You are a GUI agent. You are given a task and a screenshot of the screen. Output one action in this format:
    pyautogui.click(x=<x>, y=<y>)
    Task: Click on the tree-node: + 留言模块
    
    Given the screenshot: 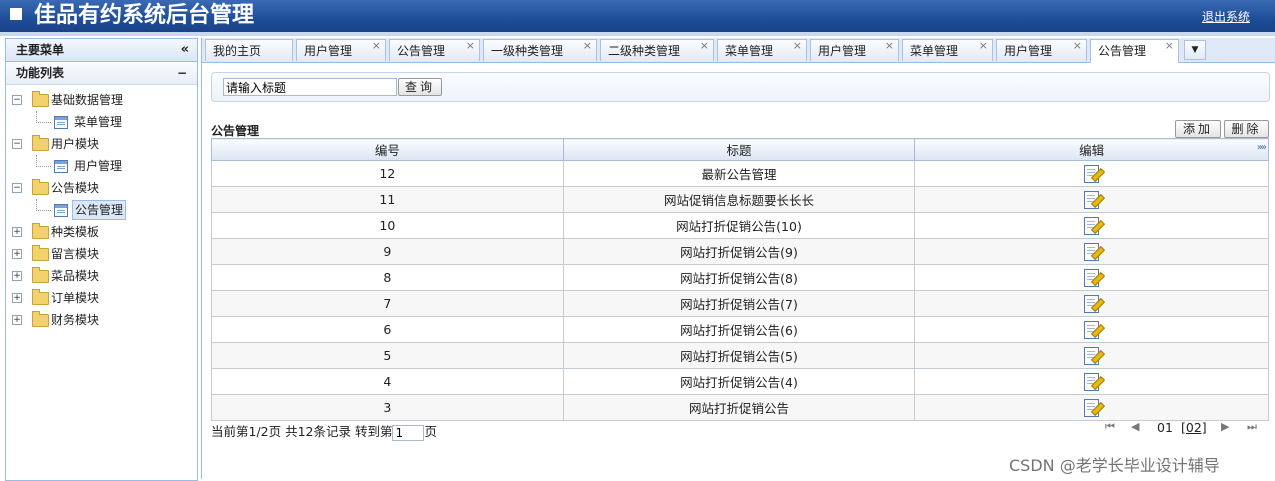 What is the action you would take?
    pyautogui.click(x=101, y=254)
    